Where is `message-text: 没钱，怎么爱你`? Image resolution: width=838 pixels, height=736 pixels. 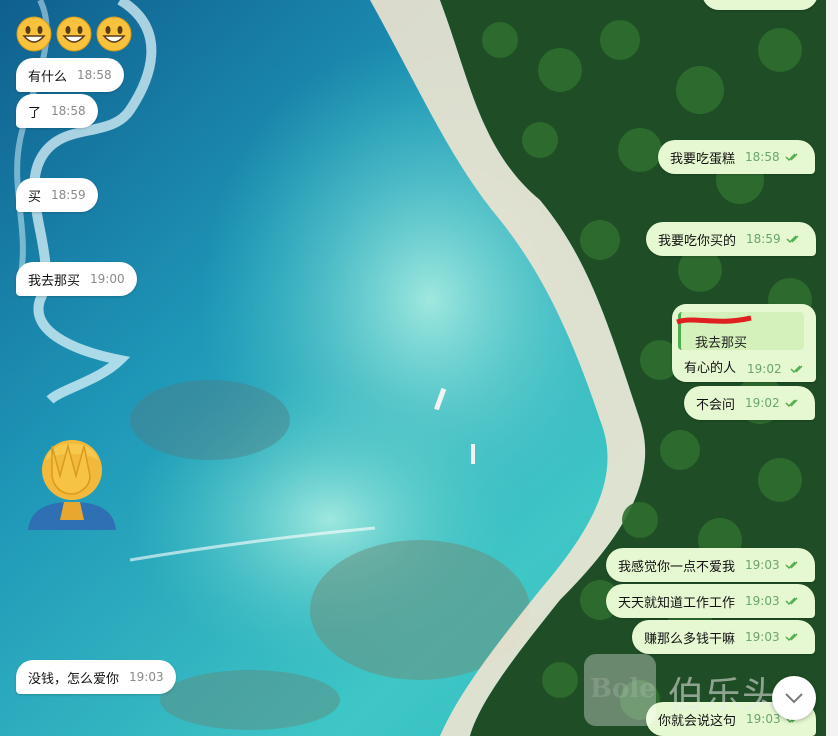 message-text: 没钱，怎么爱你 is located at coordinates (74, 679).